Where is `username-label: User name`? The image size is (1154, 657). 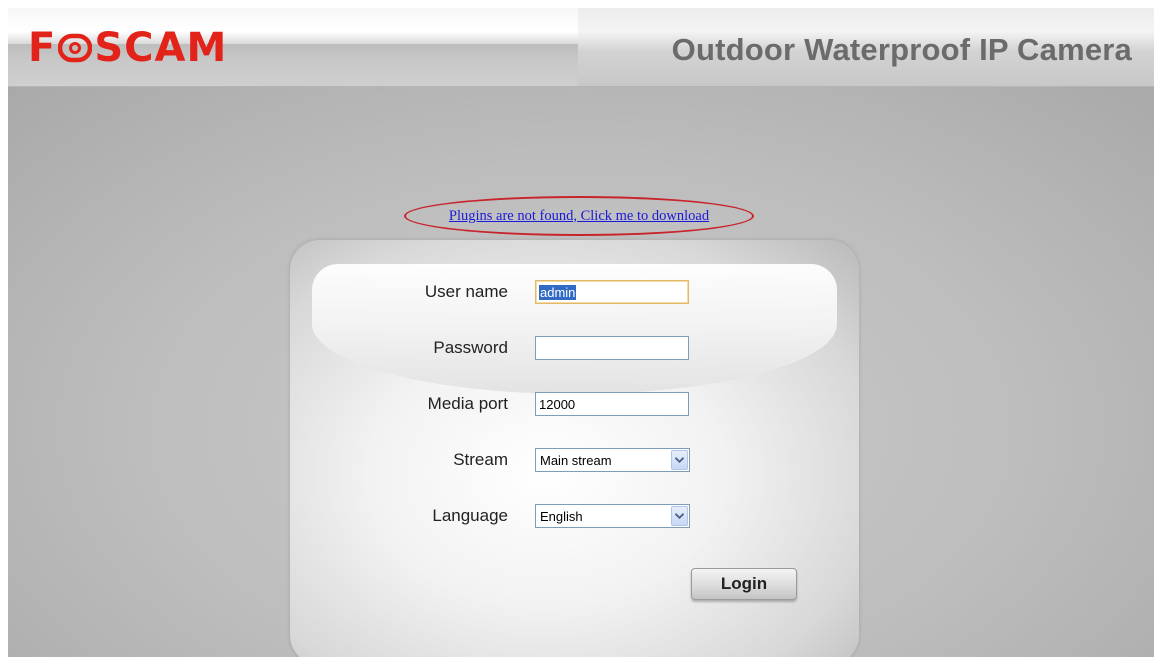
username-label: User name is located at coordinates (466, 291).